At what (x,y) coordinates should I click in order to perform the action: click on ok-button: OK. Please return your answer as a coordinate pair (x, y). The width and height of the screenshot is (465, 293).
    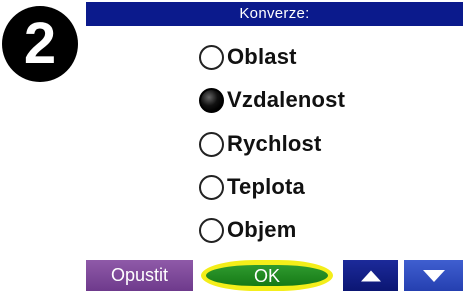
    Looking at the image, I should click on (267, 275).